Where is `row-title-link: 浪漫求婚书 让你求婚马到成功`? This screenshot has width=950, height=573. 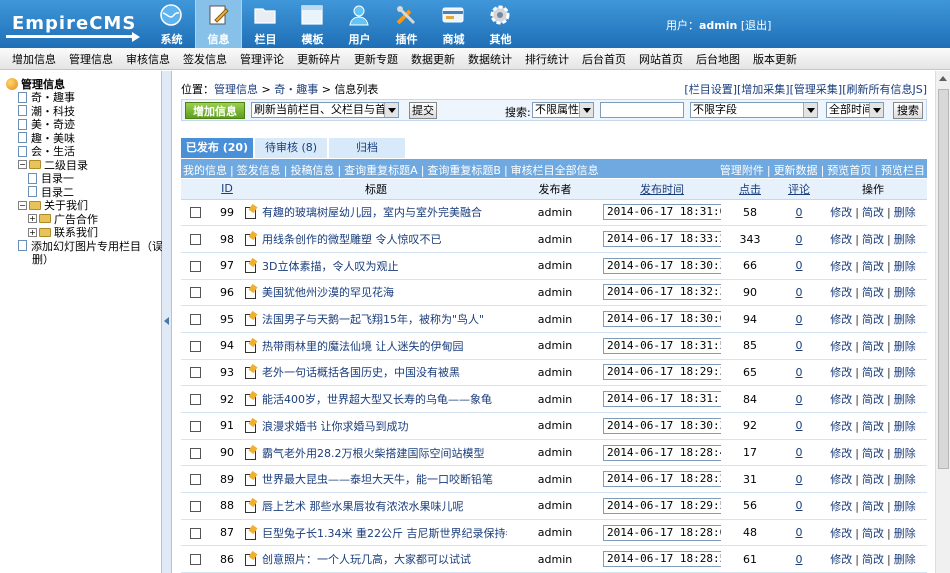 row-title-link: 浪漫求婚书 让你求婚马到成功 is located at coordinates (335, 426).